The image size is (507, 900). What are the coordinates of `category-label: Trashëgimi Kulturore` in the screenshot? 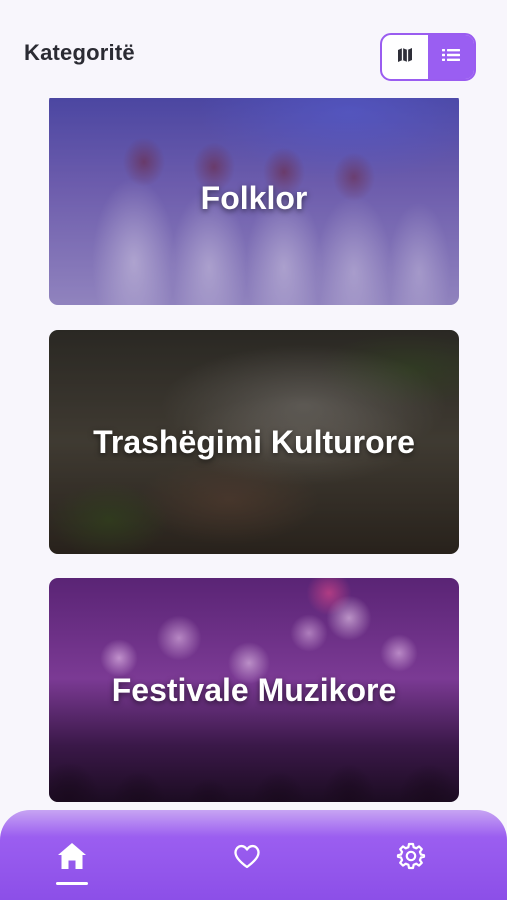 It's located at (254, 441).